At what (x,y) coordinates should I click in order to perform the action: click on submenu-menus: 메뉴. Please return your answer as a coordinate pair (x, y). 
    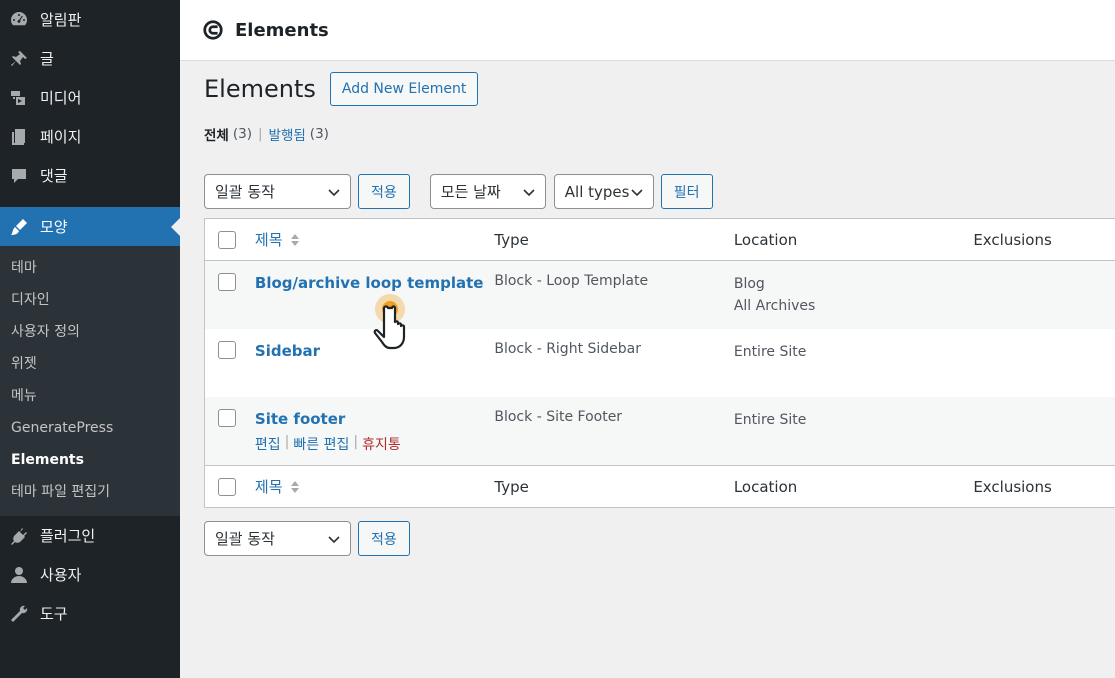
    Looking at the image, I should click on (90, 396).